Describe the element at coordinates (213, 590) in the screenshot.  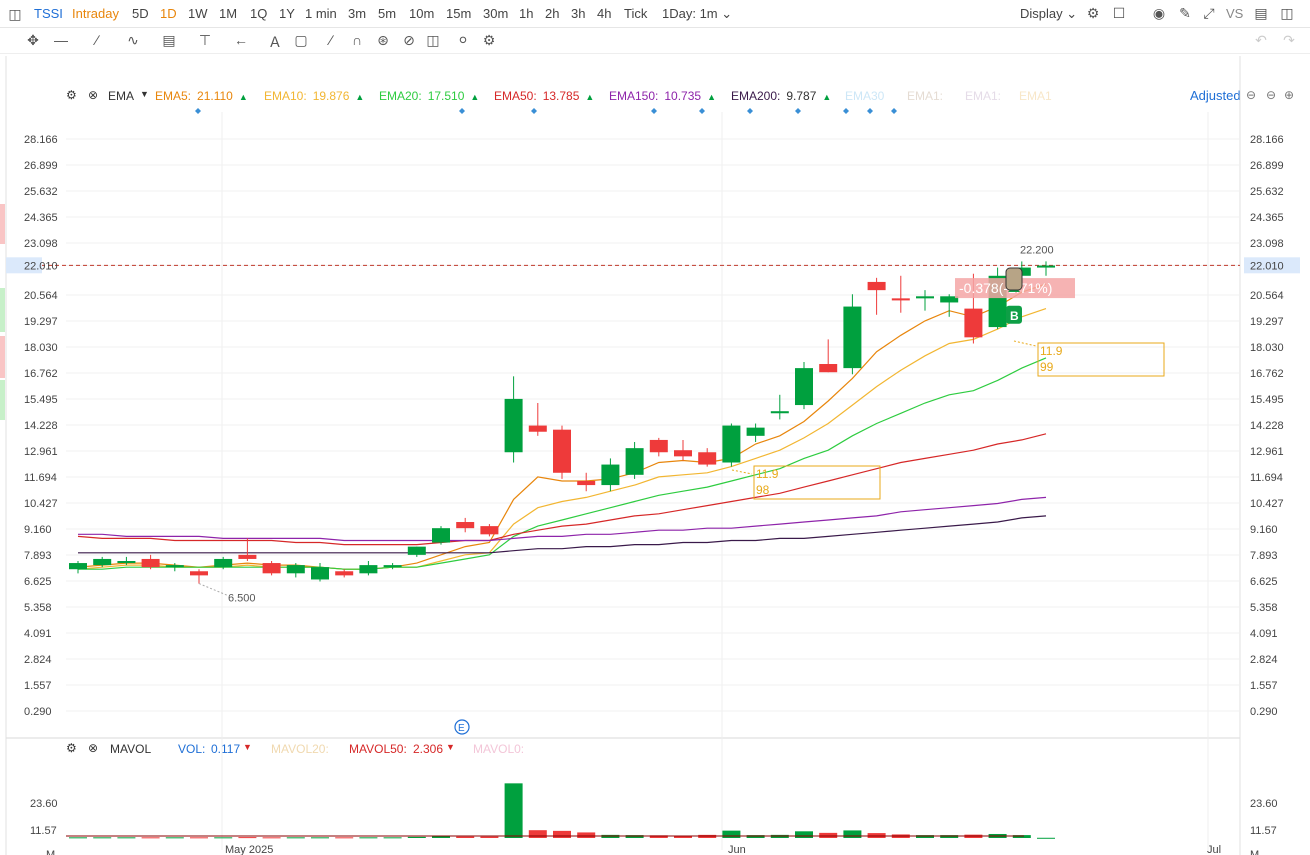
I see `low-leader` at that location.